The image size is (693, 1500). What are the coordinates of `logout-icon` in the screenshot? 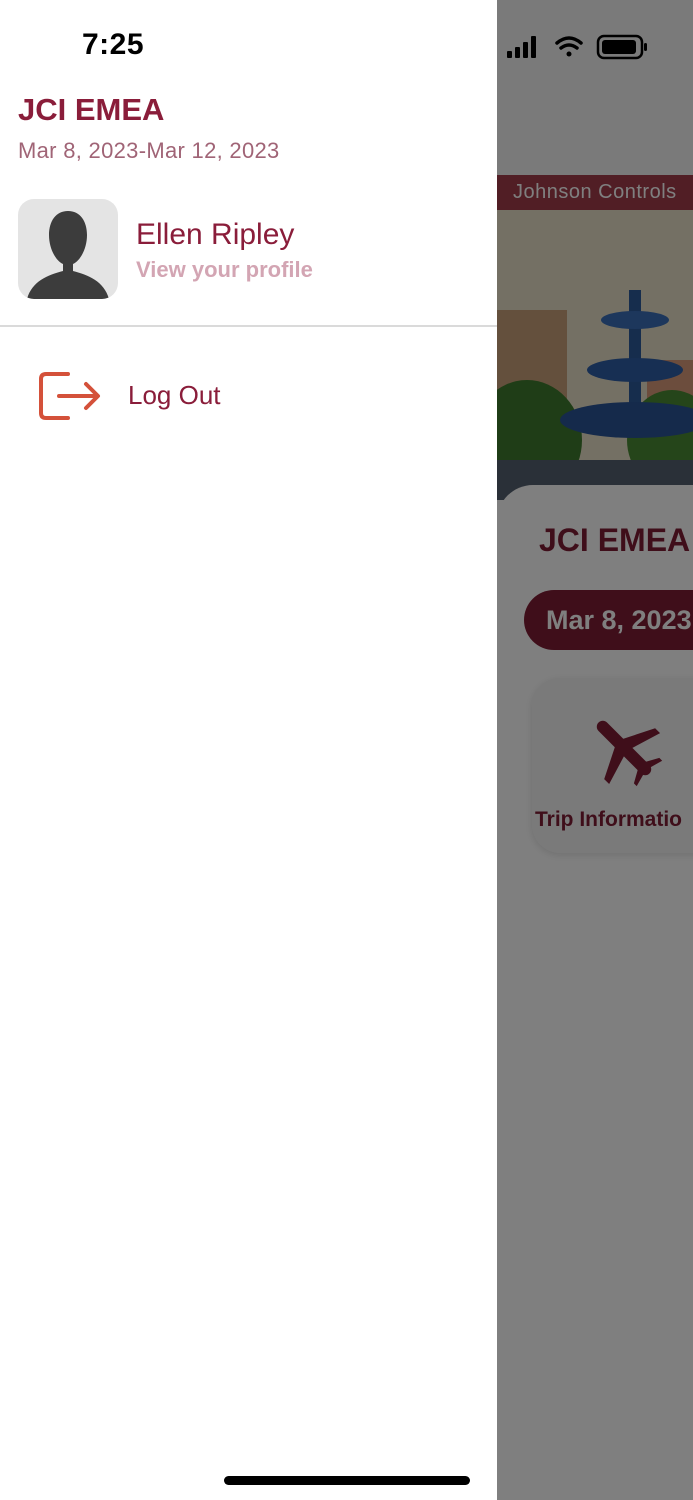 It's located at (69, 396).